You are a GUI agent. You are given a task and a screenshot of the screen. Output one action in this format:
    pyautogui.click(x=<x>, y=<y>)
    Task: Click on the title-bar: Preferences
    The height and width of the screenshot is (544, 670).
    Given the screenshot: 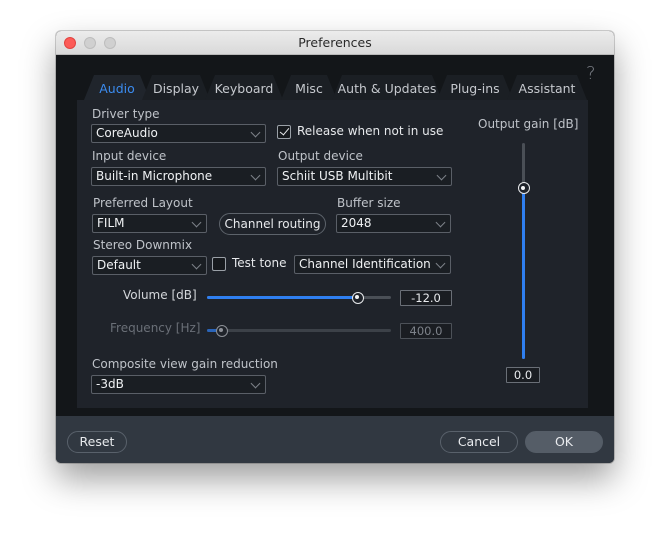 What is the action you would take?
    pyautogui.click(x=335, y=43)
    